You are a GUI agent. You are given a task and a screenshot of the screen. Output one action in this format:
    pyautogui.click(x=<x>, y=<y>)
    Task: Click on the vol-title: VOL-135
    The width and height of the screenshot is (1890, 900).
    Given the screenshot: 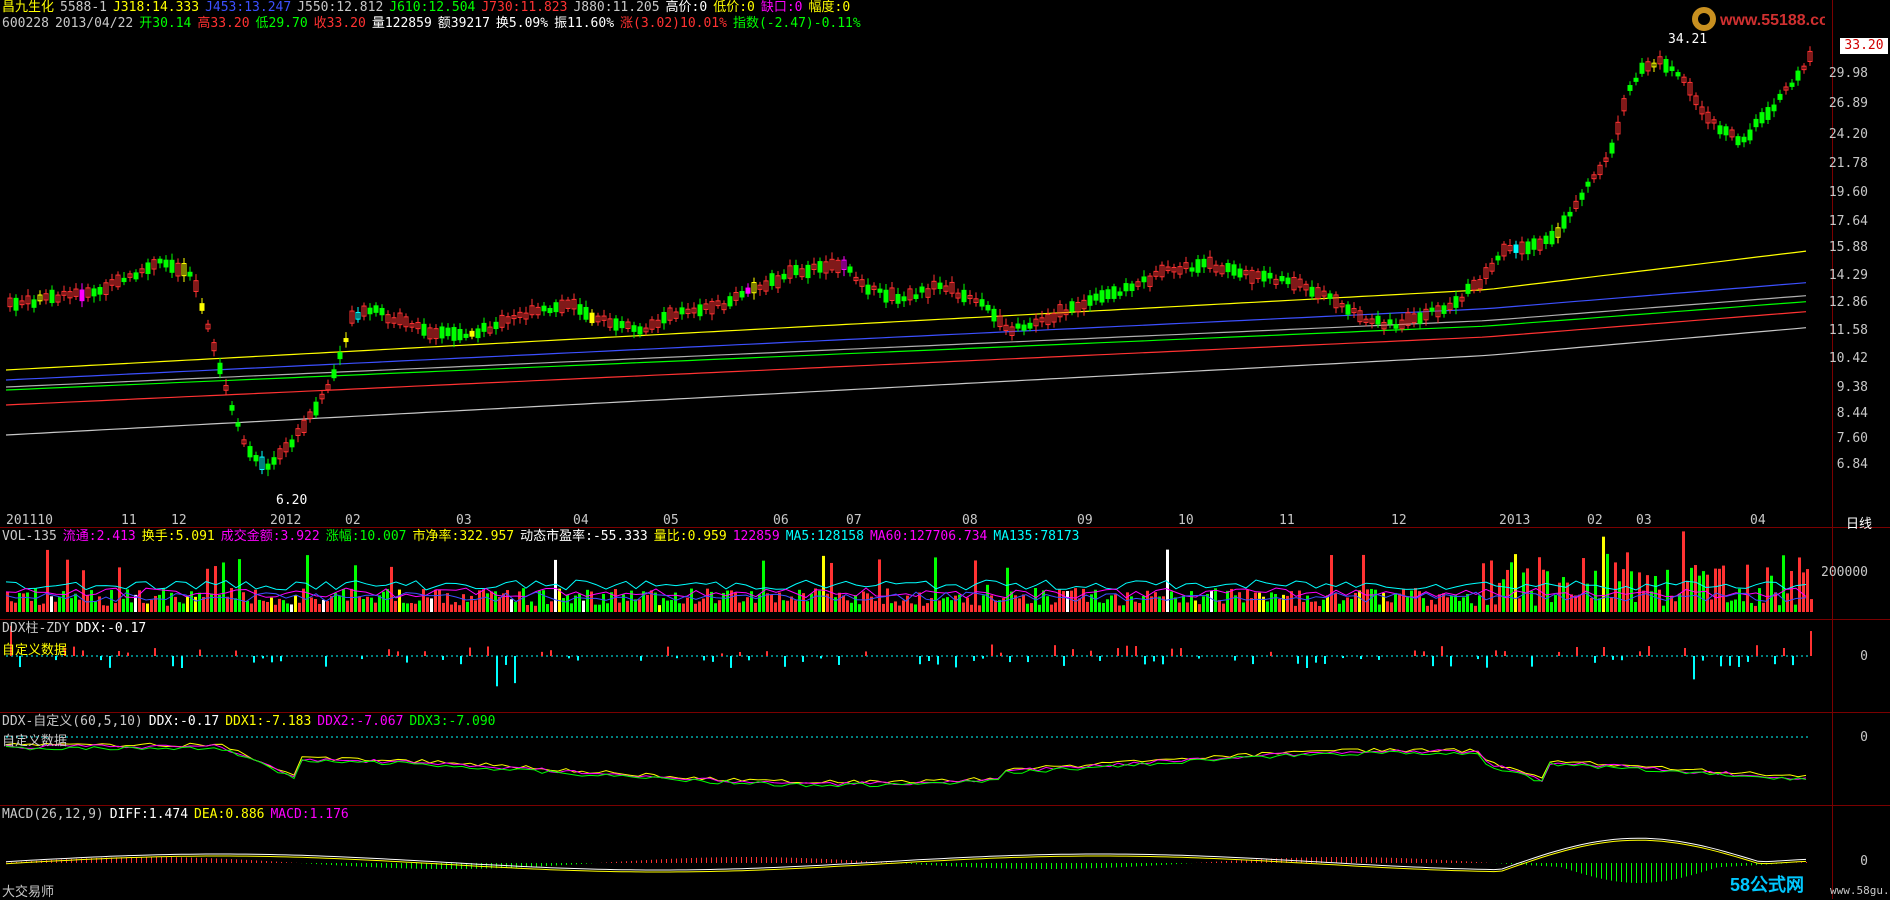 What is the action you would take?
    pyautogui.click(x=29, y=536)
    